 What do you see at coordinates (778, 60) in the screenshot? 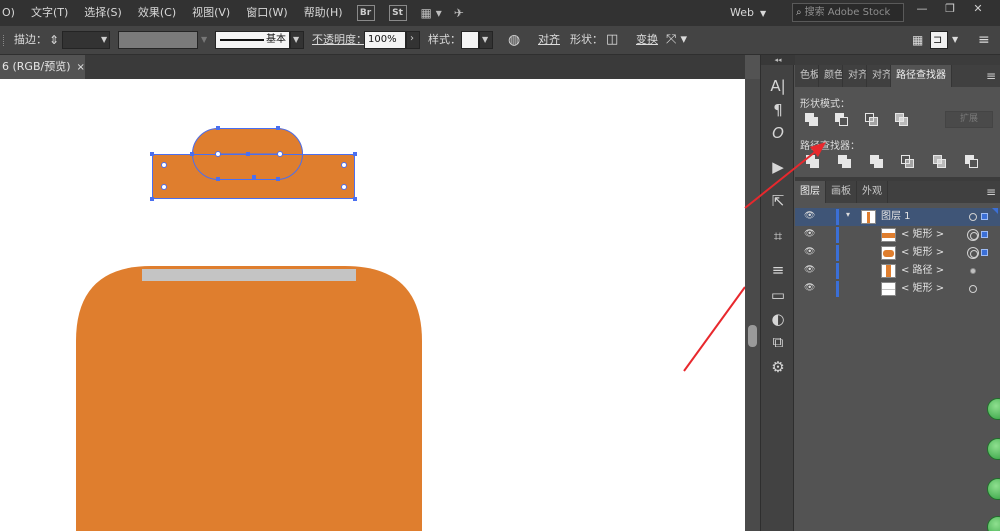
I see `collapse-strip-button: ◂◂` at bounding box center [778, 60].